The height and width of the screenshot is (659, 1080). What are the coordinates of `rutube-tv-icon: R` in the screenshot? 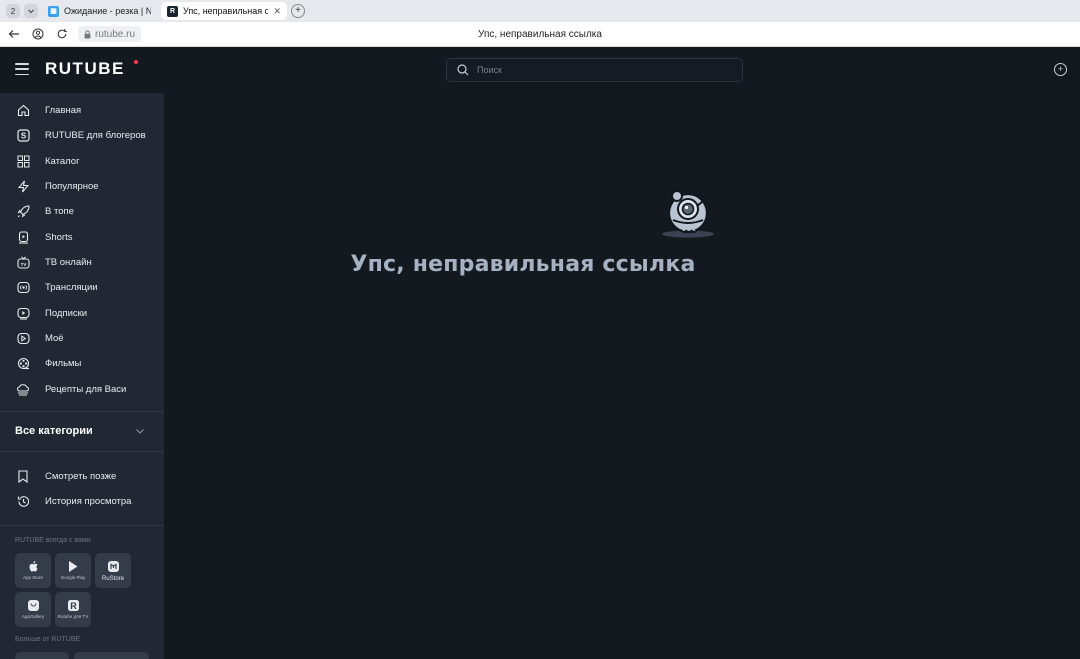 It's located at (73, 606).